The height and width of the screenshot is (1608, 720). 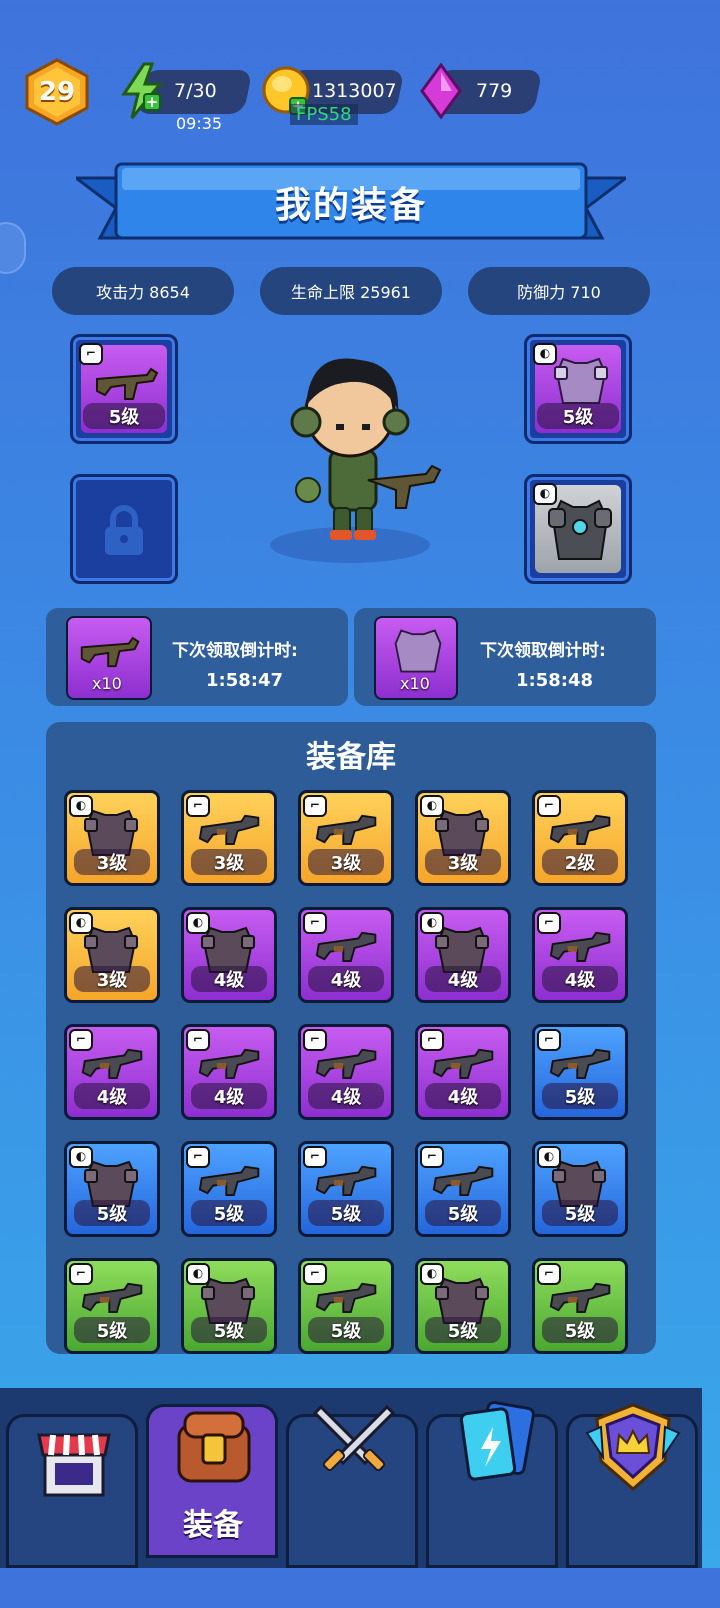 I want to click on crown-shield-icon, so click(x=633, y=1447).